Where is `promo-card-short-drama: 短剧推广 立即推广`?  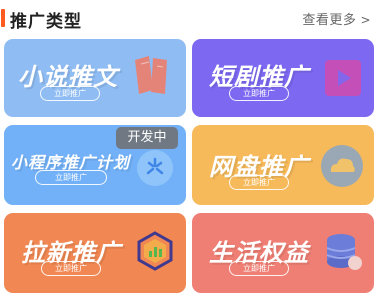
promo-card-short-drama: 短剧推广 立即推广 is located at coordinates (283, 78).